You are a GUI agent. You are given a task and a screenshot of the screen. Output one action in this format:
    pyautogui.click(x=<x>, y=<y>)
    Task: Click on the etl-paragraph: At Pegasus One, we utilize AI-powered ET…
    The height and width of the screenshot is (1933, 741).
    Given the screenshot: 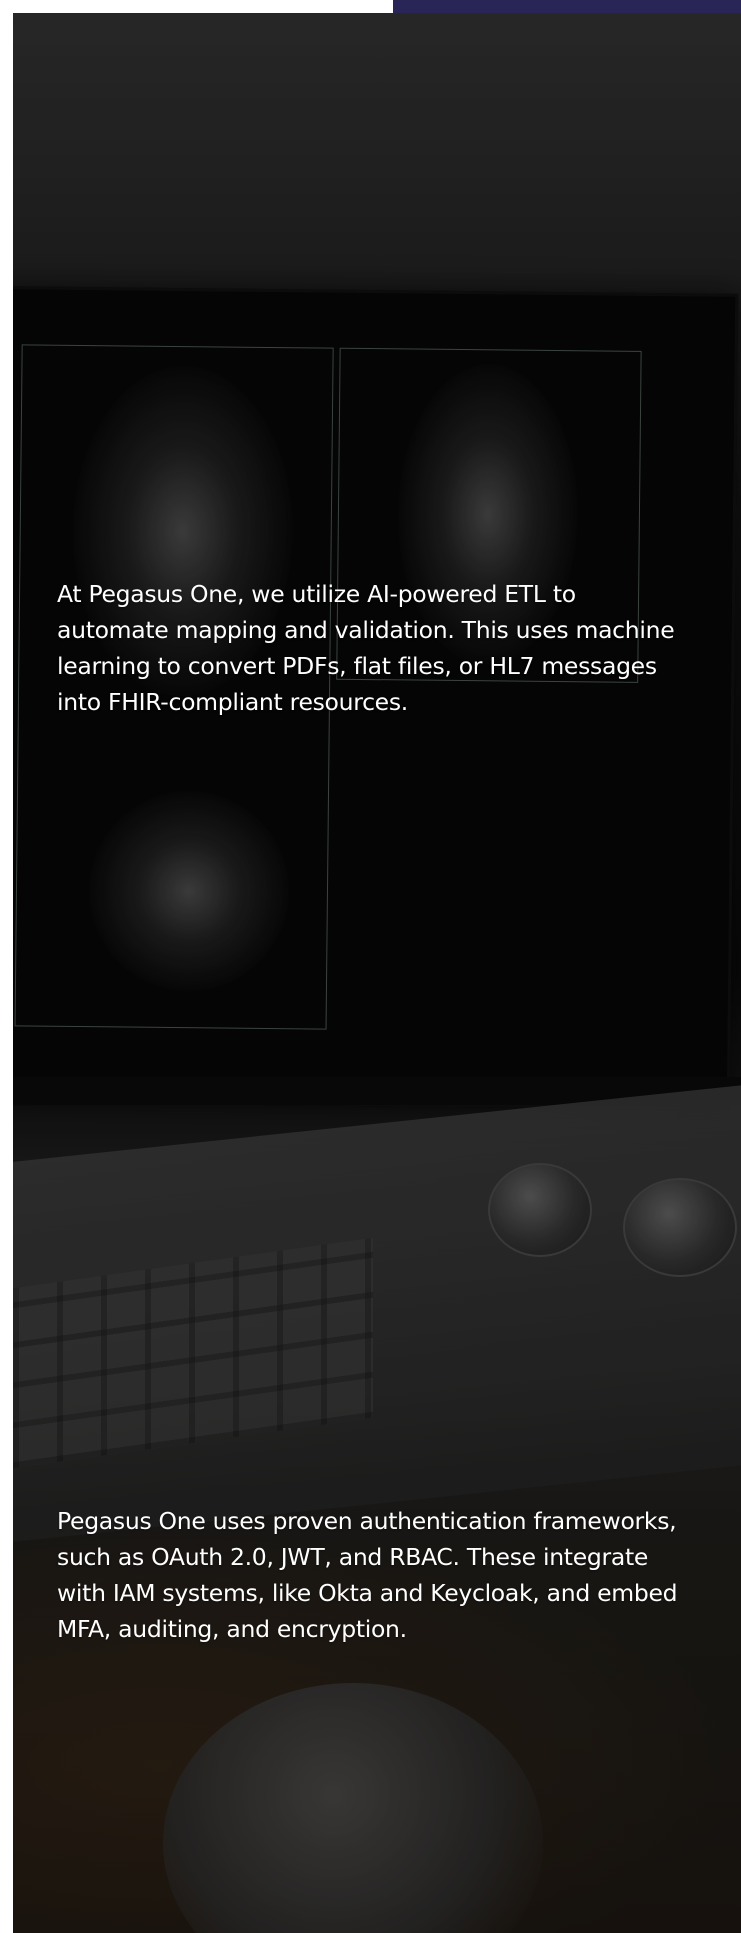 What is the action you would take?
    pyautogui.click(x=366, y=648)
    